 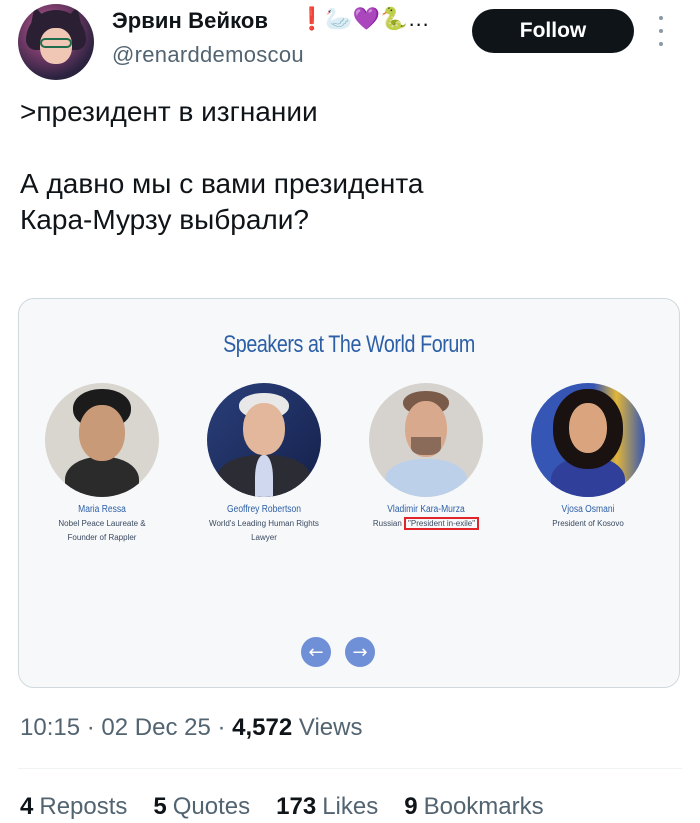 What do you see at coordinates (102, 523) in the screenshot?
I see `speaker-role: Nobel Peace Laureate &` at bounding box center [102, 523].